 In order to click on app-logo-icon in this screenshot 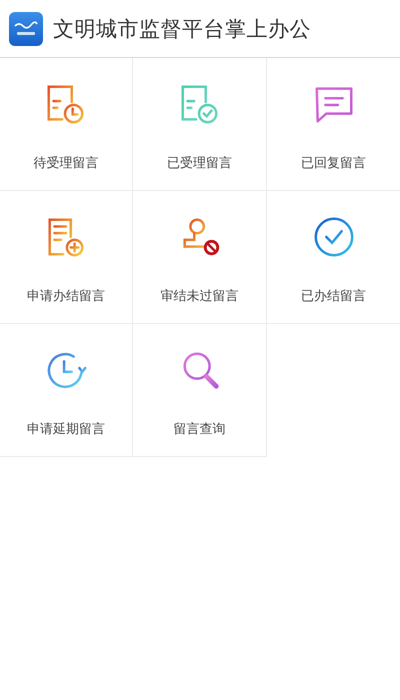, I will do `click(26, 29)`.